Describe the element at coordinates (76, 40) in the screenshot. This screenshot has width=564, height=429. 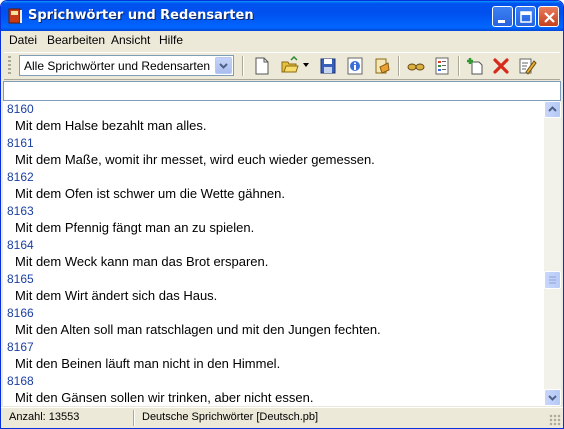
I see `menu-bearbeiten: Bearbeiten` at that location.